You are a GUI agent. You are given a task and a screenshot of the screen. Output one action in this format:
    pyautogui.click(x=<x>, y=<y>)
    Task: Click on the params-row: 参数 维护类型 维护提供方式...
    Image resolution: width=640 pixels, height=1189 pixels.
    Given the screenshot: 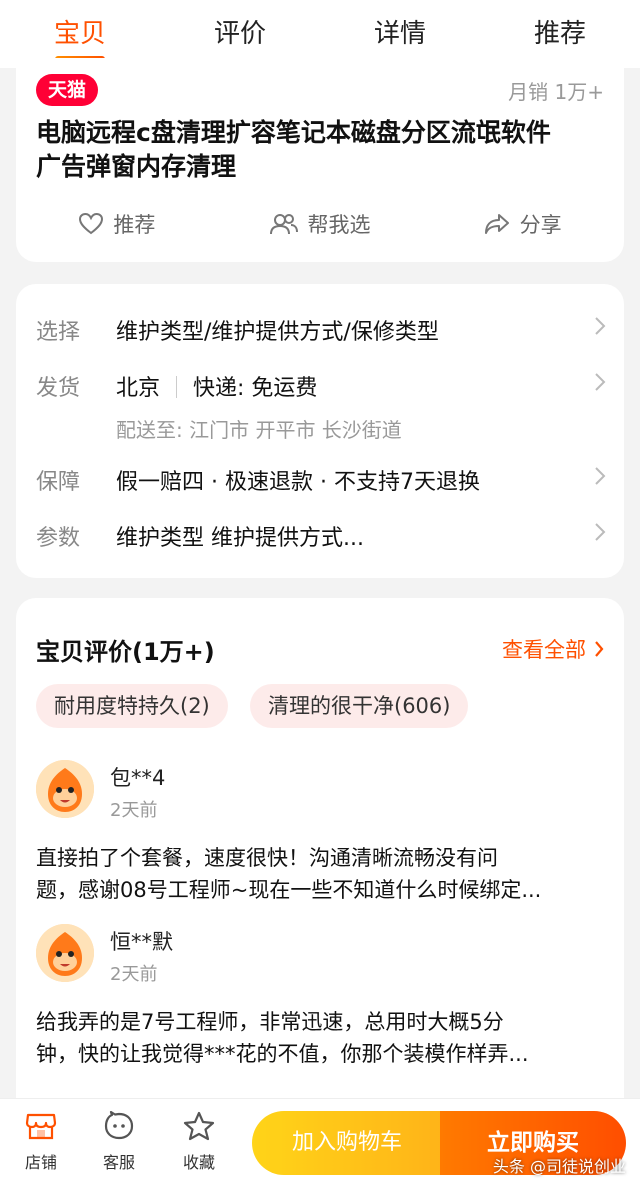 What is the action you would take?
    pyautogui.click(x=320, y=540)
    